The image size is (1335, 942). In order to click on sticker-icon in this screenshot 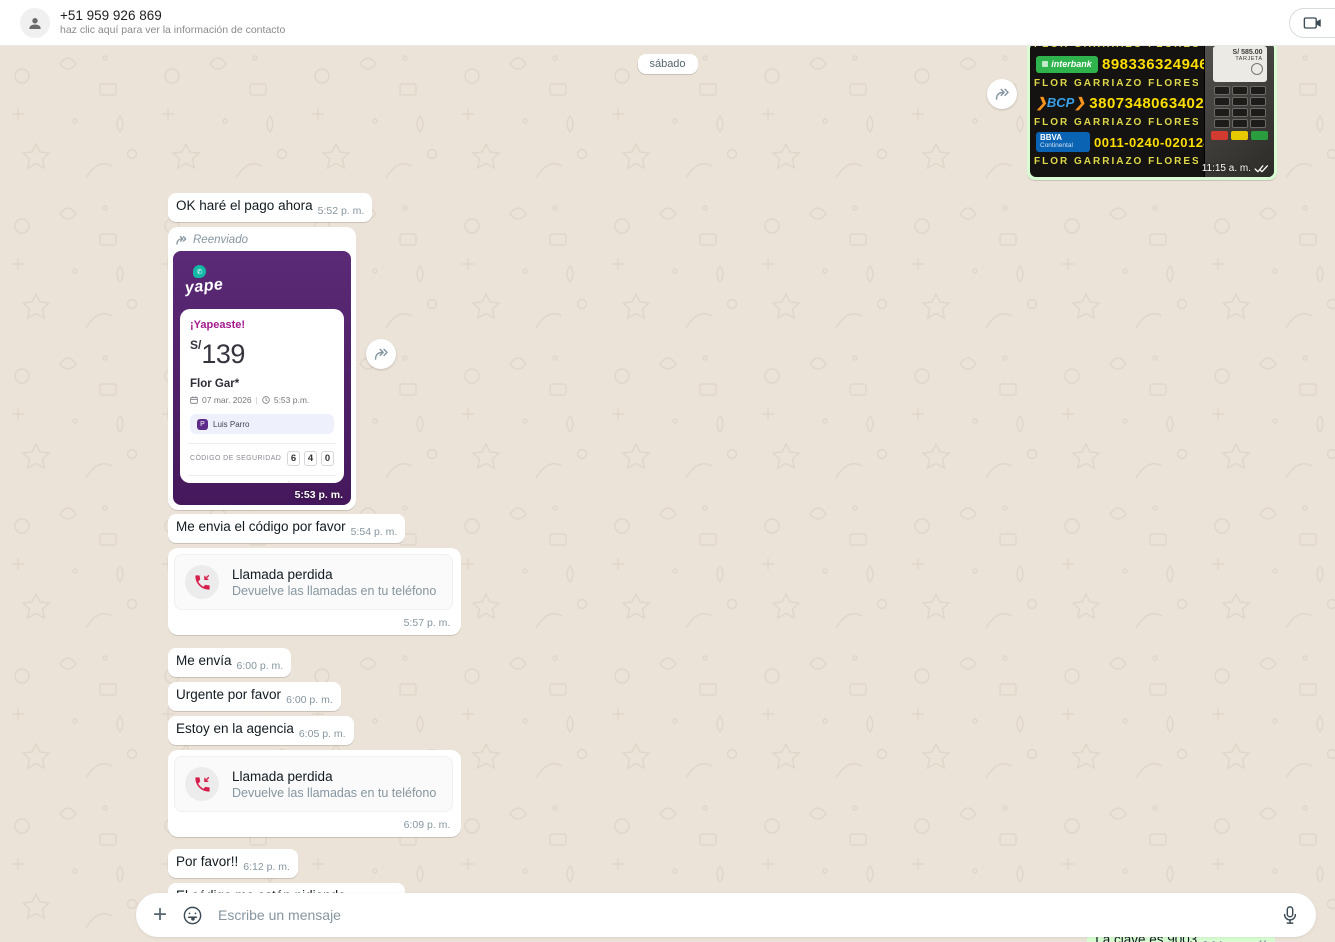, I will do `click(192, 915)`.